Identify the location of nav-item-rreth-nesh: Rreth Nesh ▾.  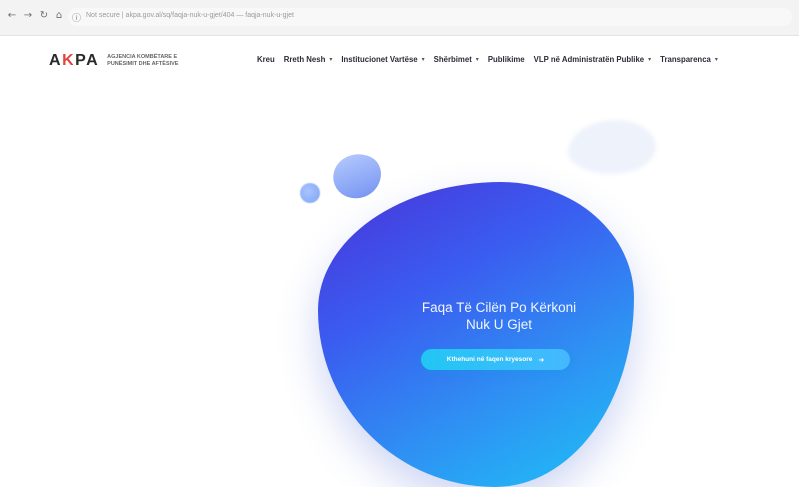
(308, 59).